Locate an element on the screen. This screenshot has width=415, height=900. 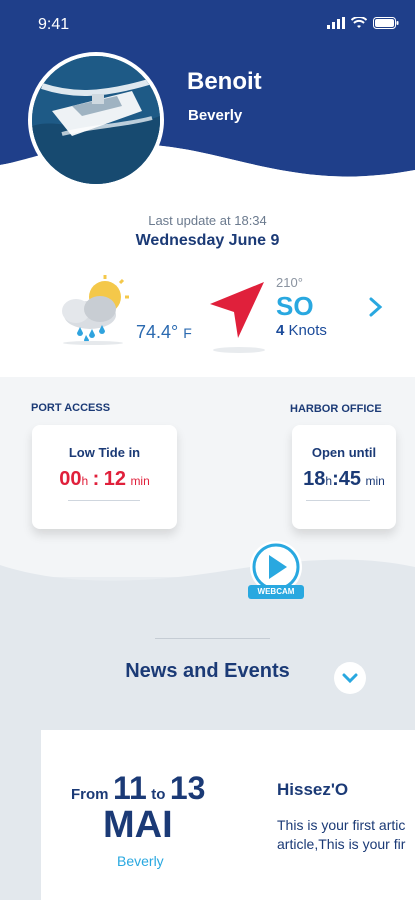
event-to: to is located at coordinates (158, 794).